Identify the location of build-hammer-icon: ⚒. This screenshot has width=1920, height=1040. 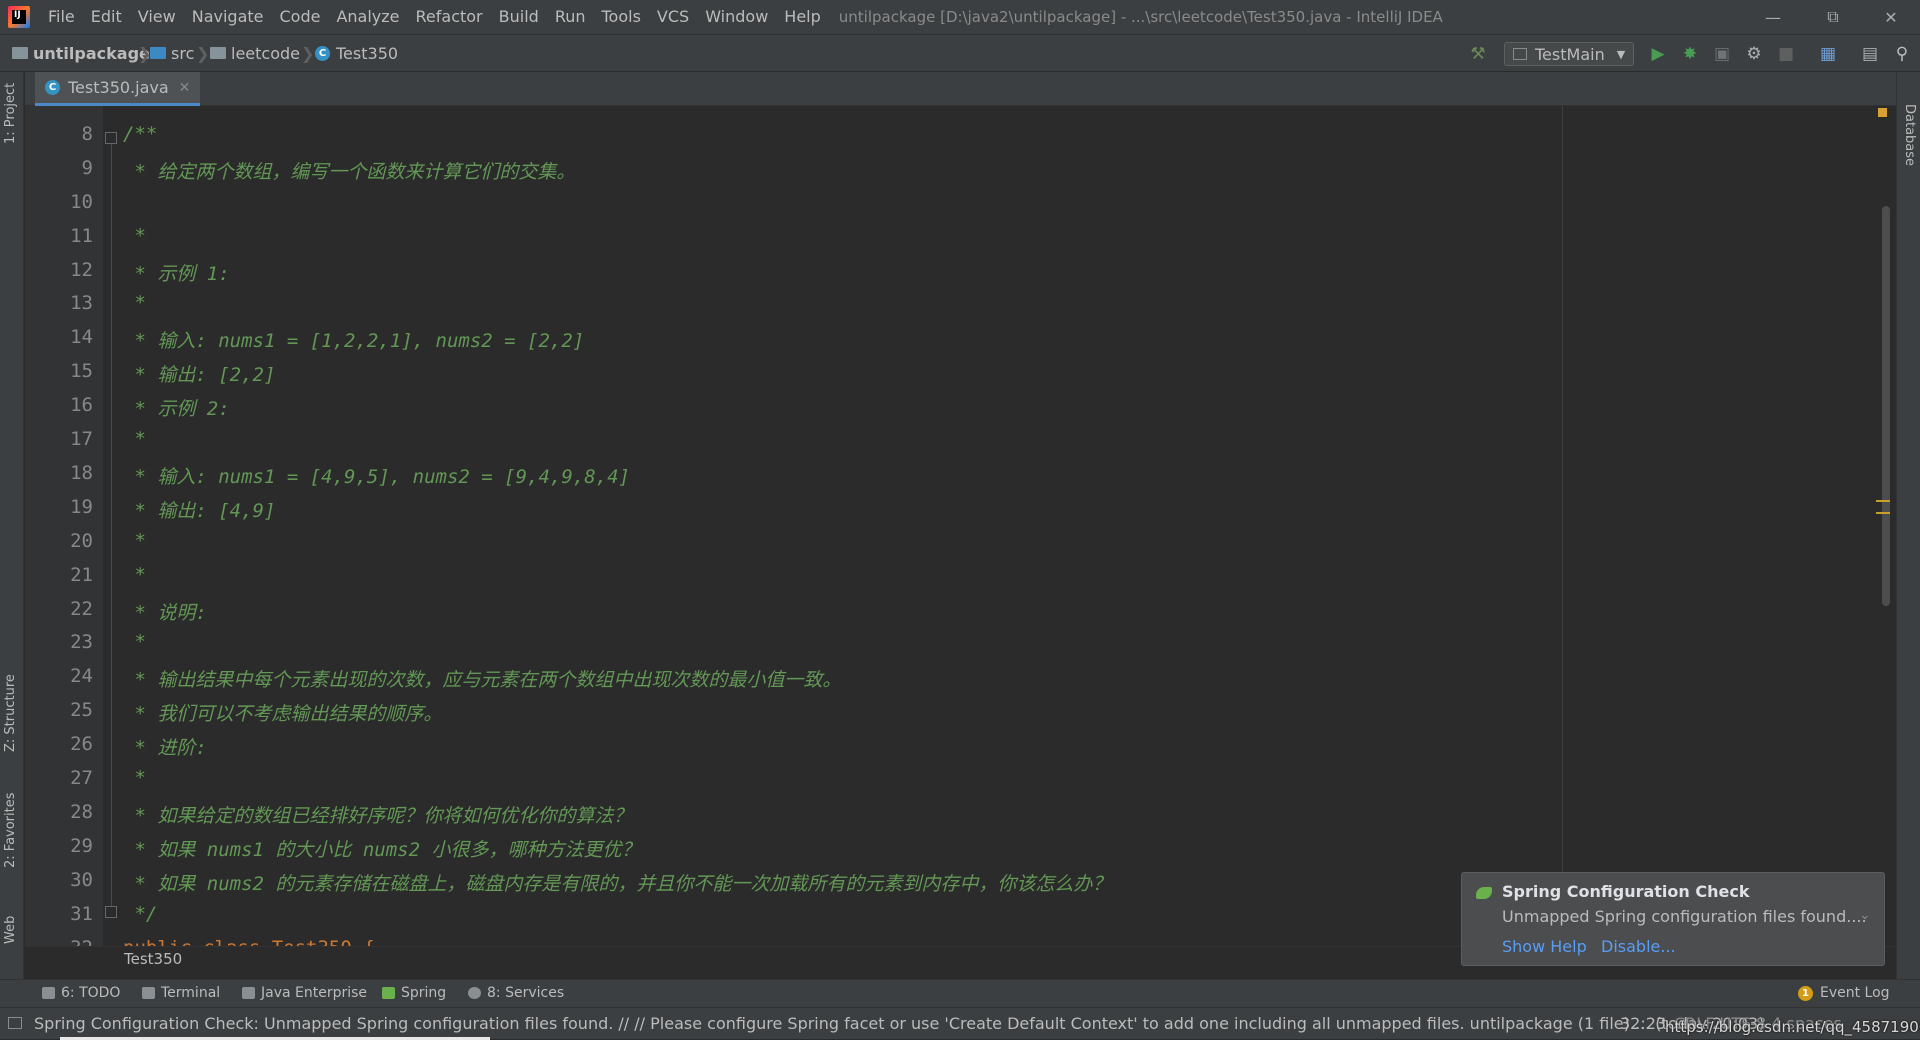
(1478, 54).